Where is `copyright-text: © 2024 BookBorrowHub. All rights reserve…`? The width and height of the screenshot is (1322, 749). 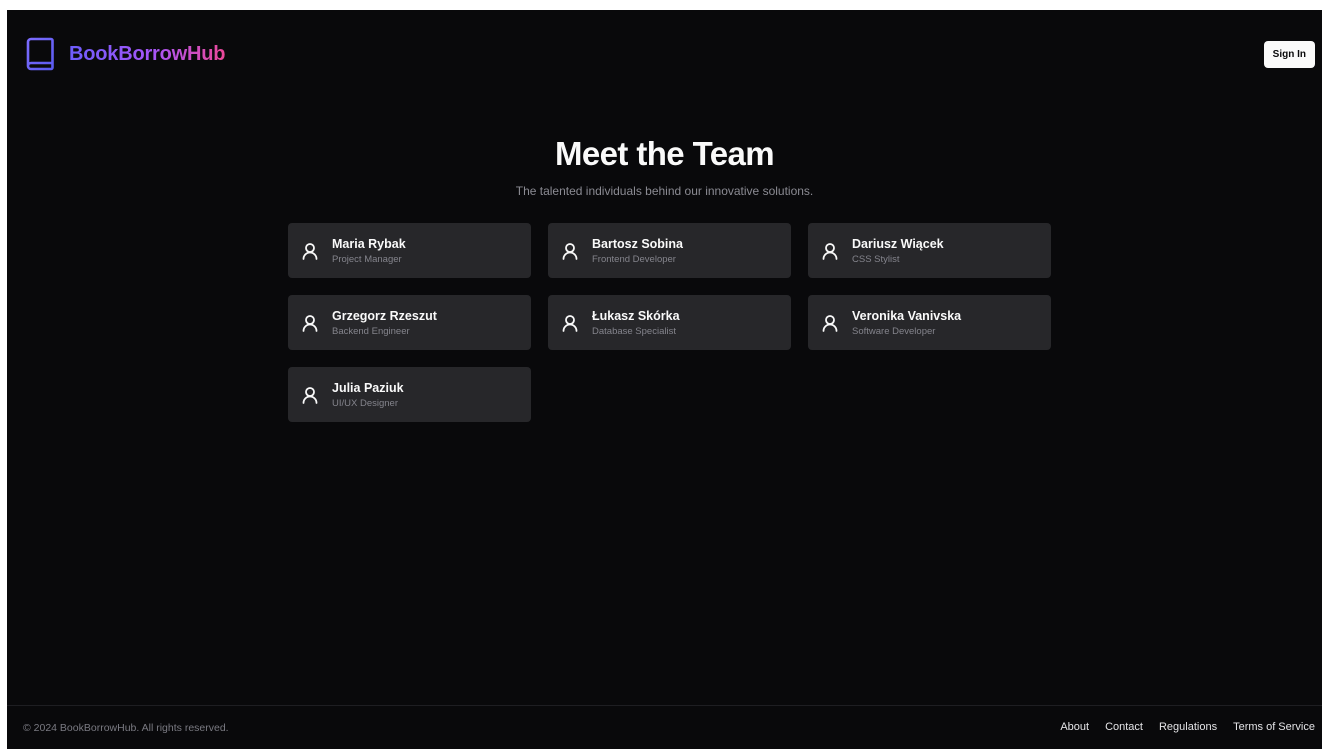 copyright-text: © 2024 BookBorrowHub. All rights reserve… is located at coordinates (126, 728).